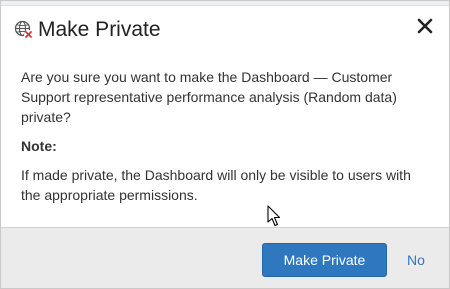 The width and height of the screenshot is (450, 289). I want to click on globe-private-icon, so click(24, 30).